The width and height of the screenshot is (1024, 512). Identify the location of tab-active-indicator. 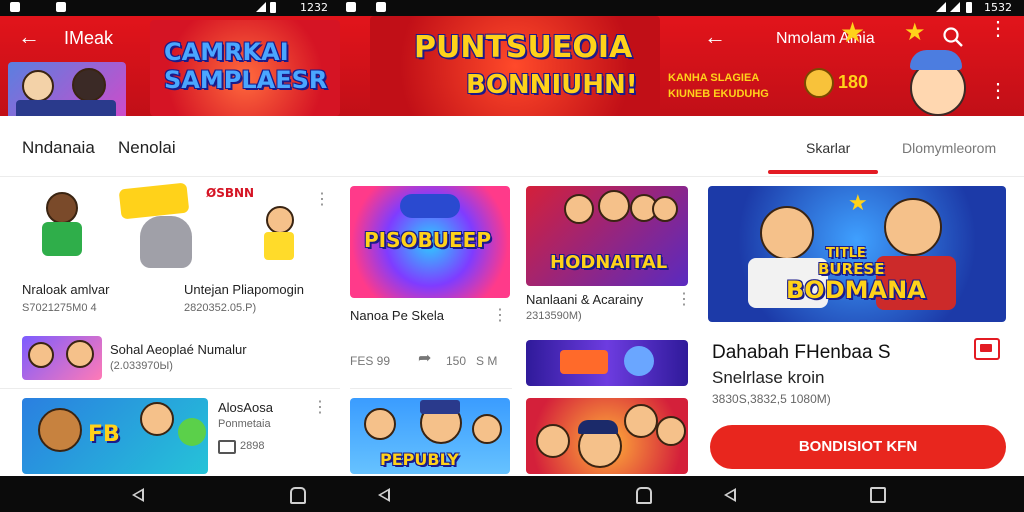
(823, 172).